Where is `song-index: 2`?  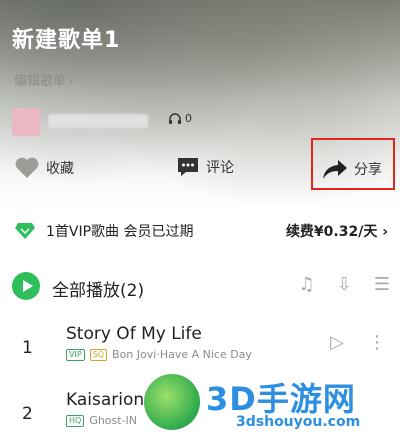
song-index: 2 is located at coordinates (27, 414).